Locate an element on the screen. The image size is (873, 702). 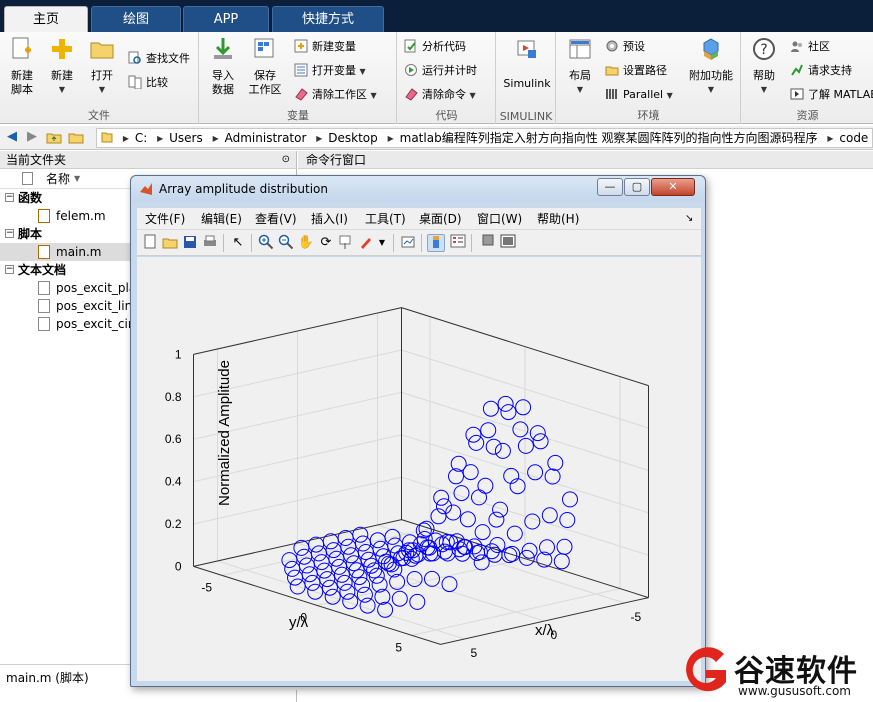
clear-workspace-button: 清除工作区 ▼ is located at coordinates (335, 95).